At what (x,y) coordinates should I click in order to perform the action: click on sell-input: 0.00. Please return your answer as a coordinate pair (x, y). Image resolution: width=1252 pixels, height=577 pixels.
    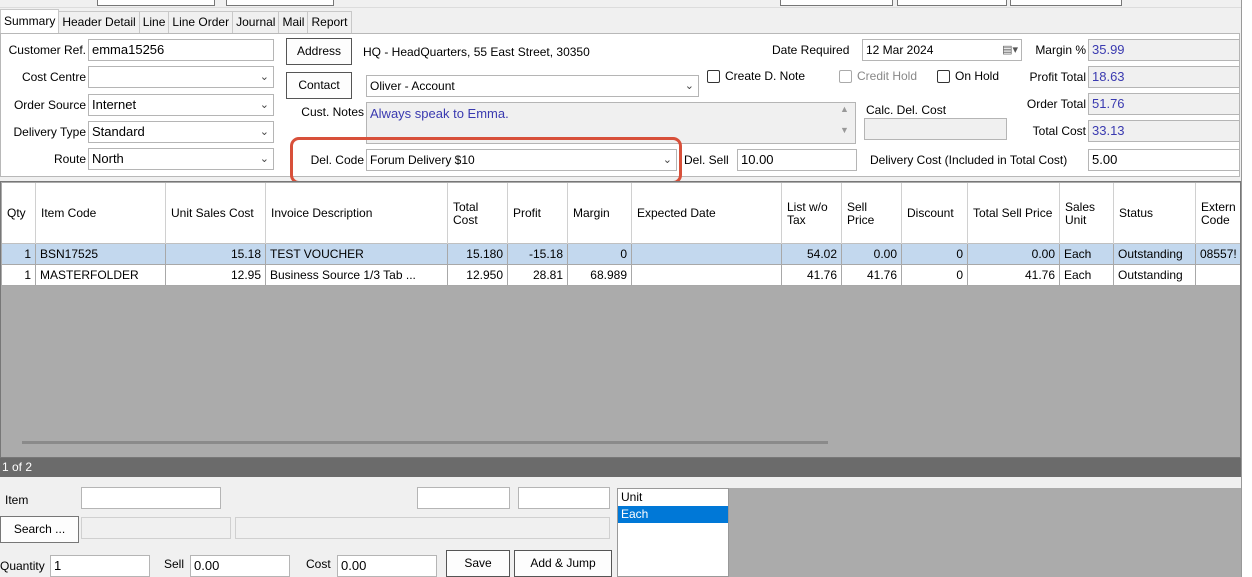
    Looking at the image, I should click on (240, 566).